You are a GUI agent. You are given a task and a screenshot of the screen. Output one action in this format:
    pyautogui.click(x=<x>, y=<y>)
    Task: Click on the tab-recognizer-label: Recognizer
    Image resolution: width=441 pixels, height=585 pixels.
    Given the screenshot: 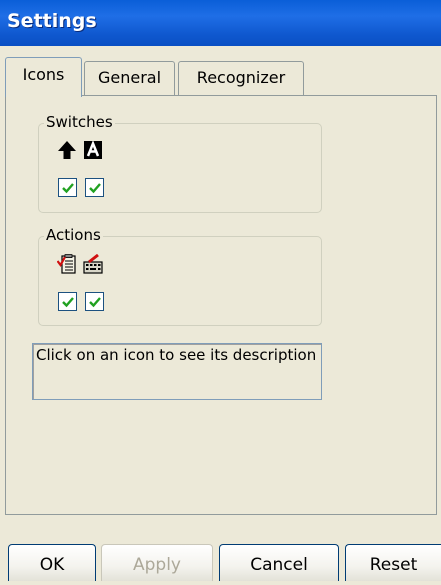 What is the action you would take?
    pyautogui.click(x=241, y=77)
    